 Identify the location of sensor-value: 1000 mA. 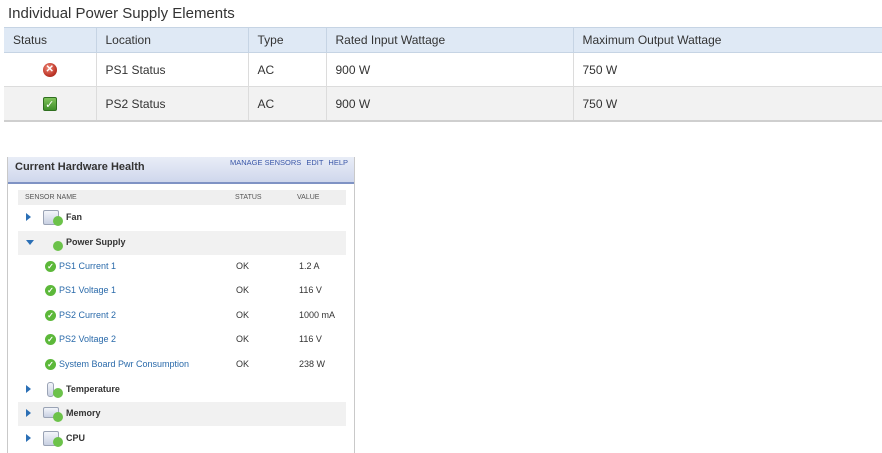
(317, 315).